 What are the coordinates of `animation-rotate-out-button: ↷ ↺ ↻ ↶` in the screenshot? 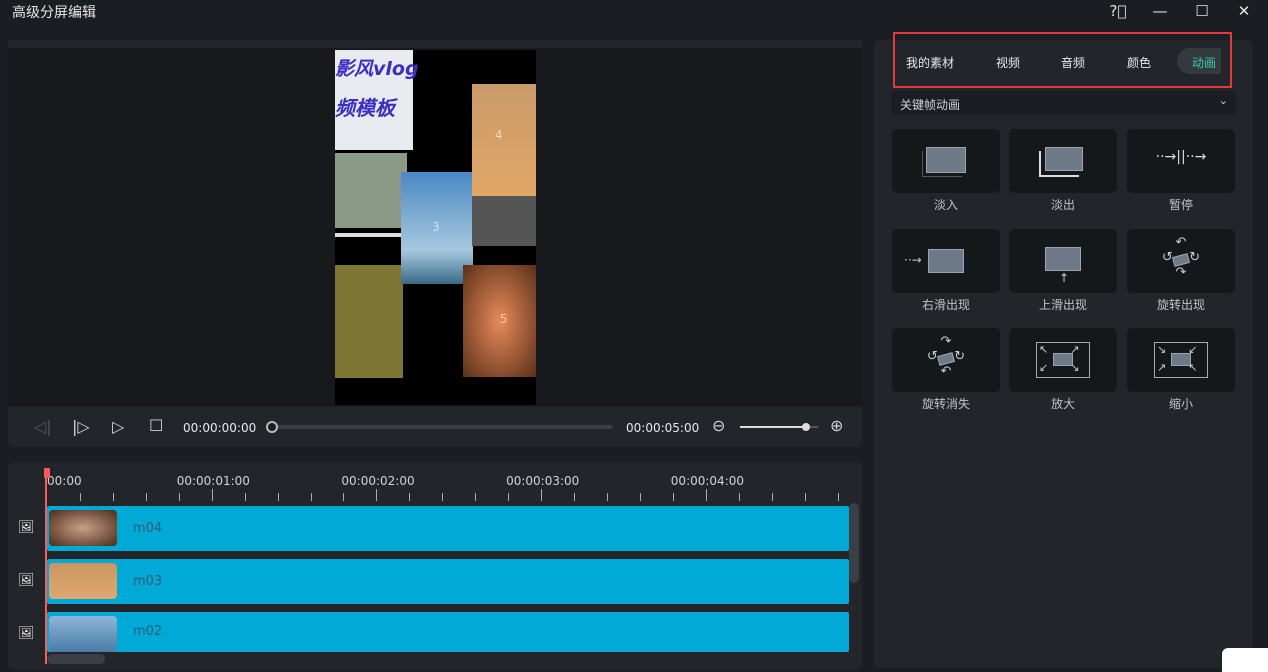 It's located at (946, 360).